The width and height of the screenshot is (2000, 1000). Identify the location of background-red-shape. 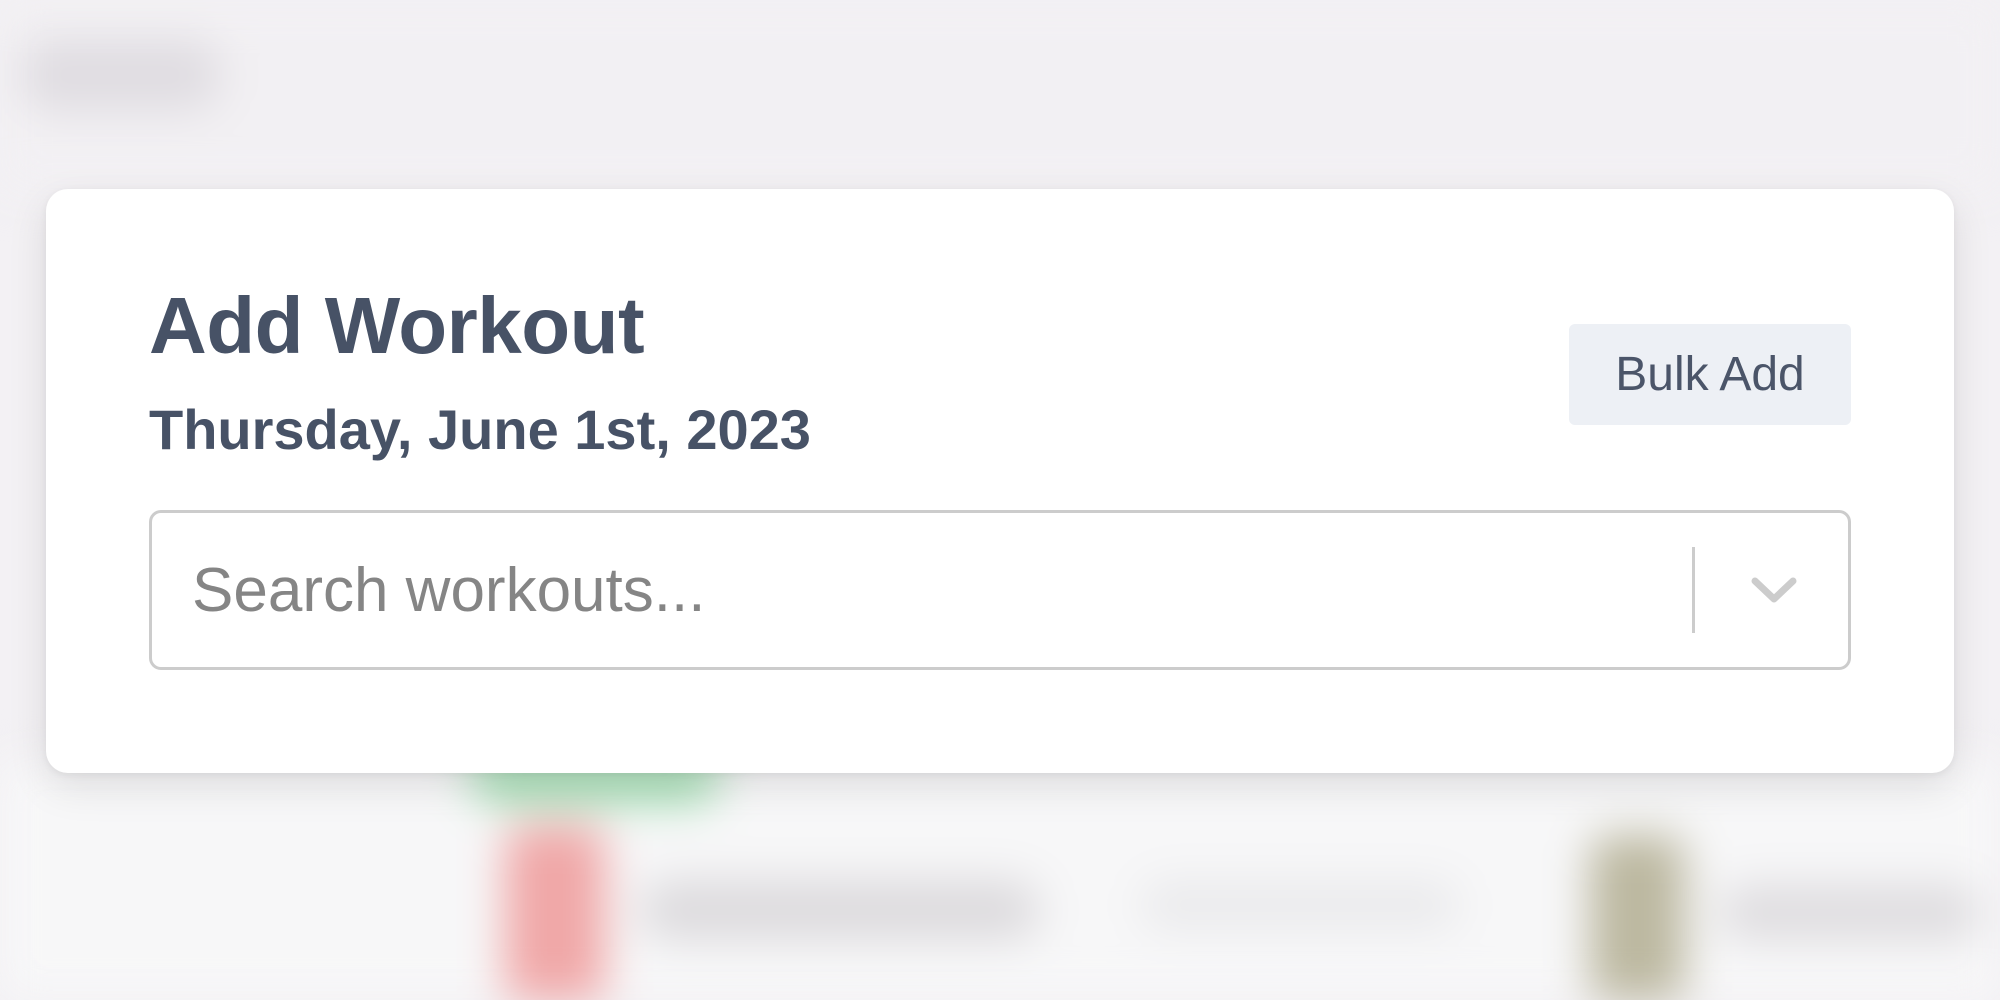
(555, 912).